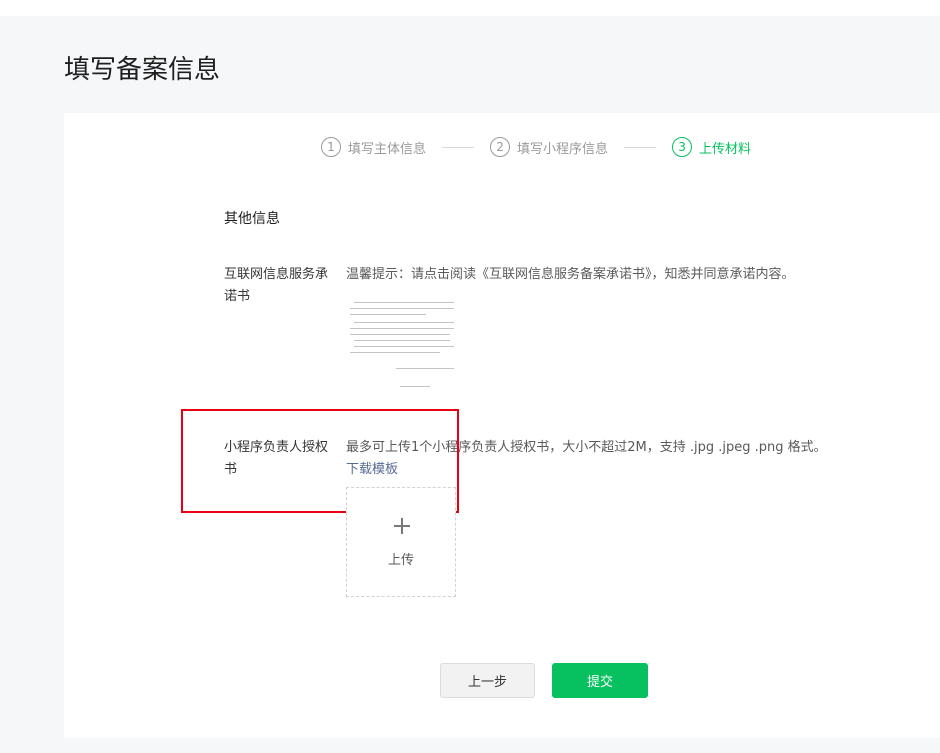 The height and width of the screenshot is (753, 940). Describe the element at coordinates (487, 680) in the screenshot. I see `previous-step-button: 上一步` at that location.